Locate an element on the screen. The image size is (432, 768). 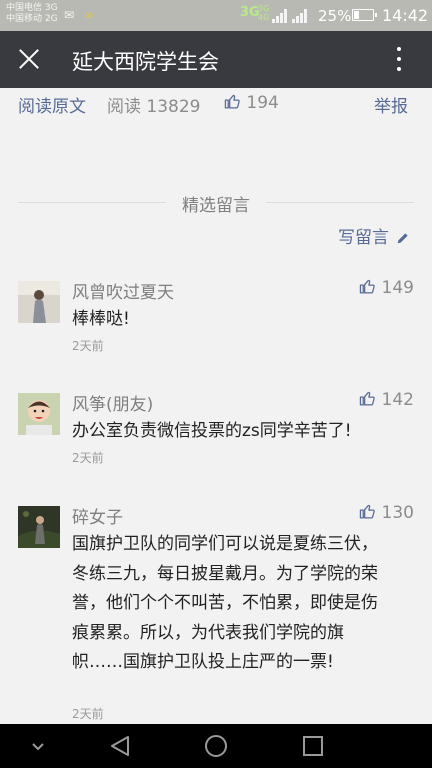
comment-item: 风曾吹过夏天 149 棒棒哒! 2天前 is located at coordinates (216, 319).